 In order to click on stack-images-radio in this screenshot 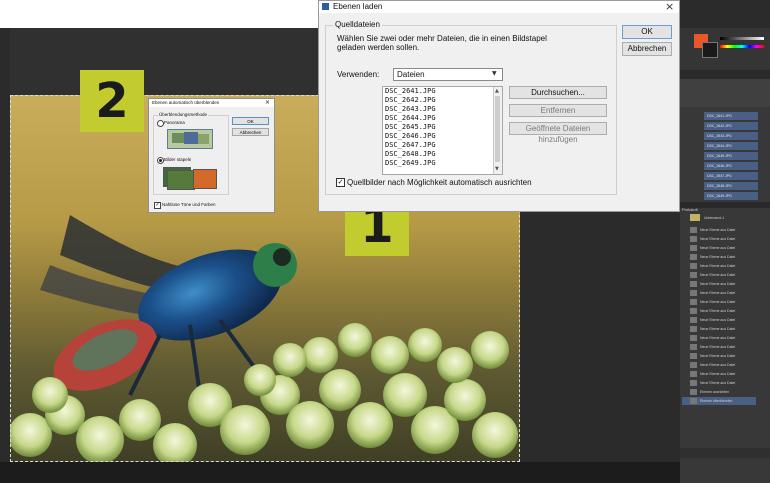, I will do `click(160, 160)`.